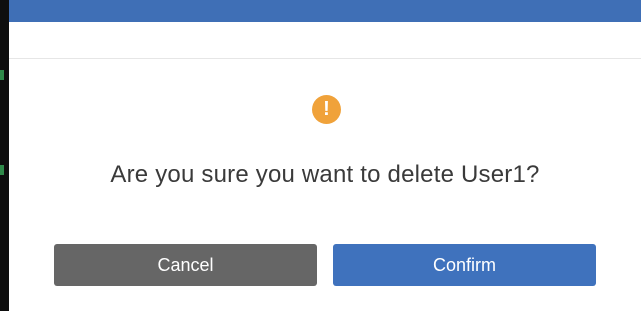 Image resolution: width=641 pixels, height=311 pixels. Describe the element at coordinates (325, 40) in the screenshot. I see `dialog-header` at that location.